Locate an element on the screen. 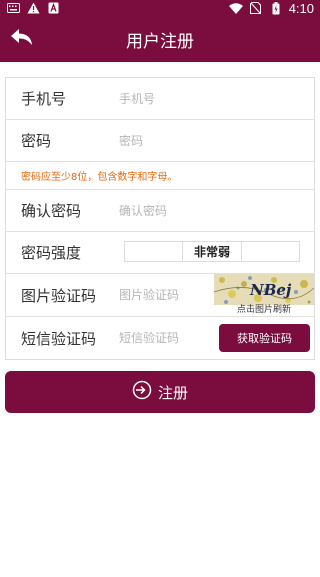 The width and height of the screenshot is (320, 577). confirm-password-row: 确认密码 is located at coordinates (160, 211).